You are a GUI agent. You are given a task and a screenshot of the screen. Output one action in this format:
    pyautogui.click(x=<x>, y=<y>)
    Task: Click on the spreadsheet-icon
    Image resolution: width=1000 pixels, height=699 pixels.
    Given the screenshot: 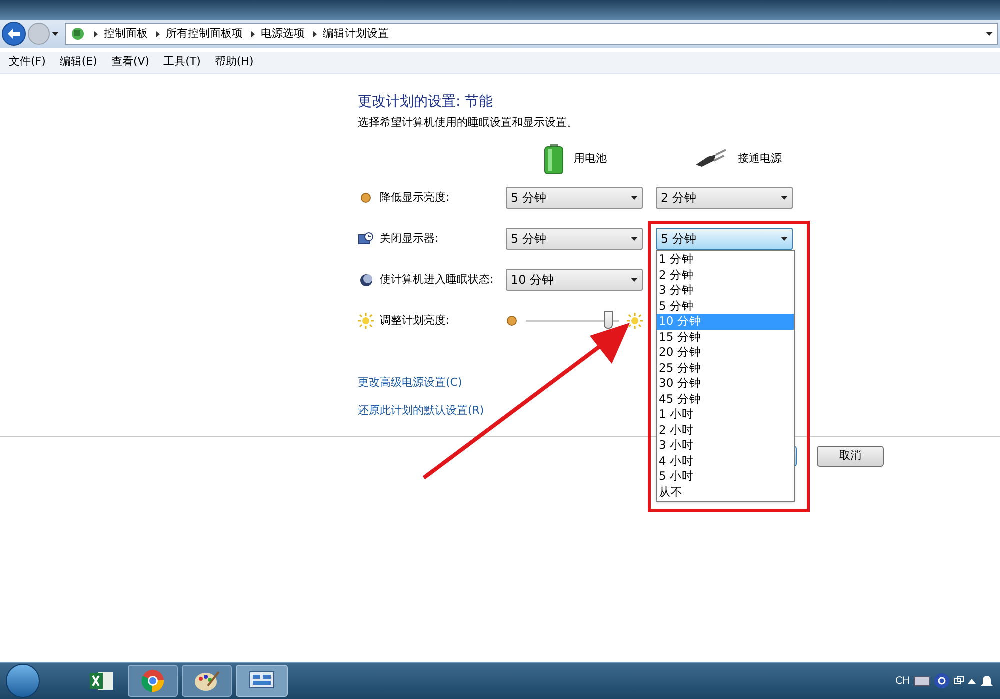 What is the action you would take?
    pyautogui.click(x=102, y=681)
    